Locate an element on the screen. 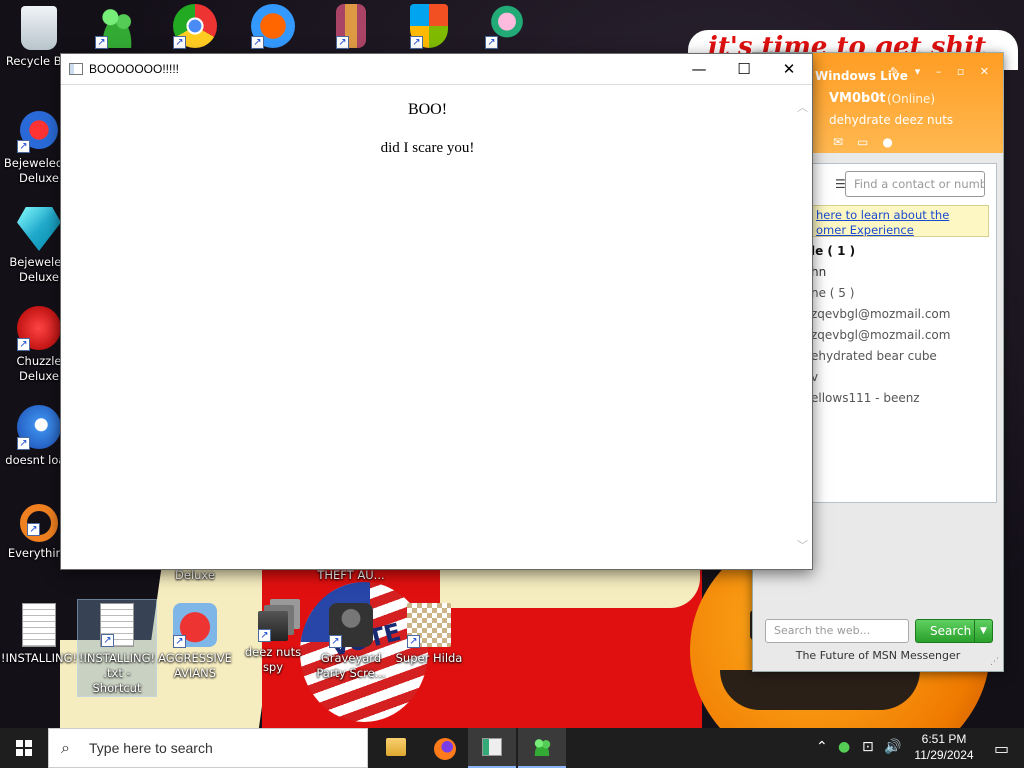 This screenshot has height=768, width=1024. desktop-icon-label: !INSTALLING! is located at coordinates (39, 658).